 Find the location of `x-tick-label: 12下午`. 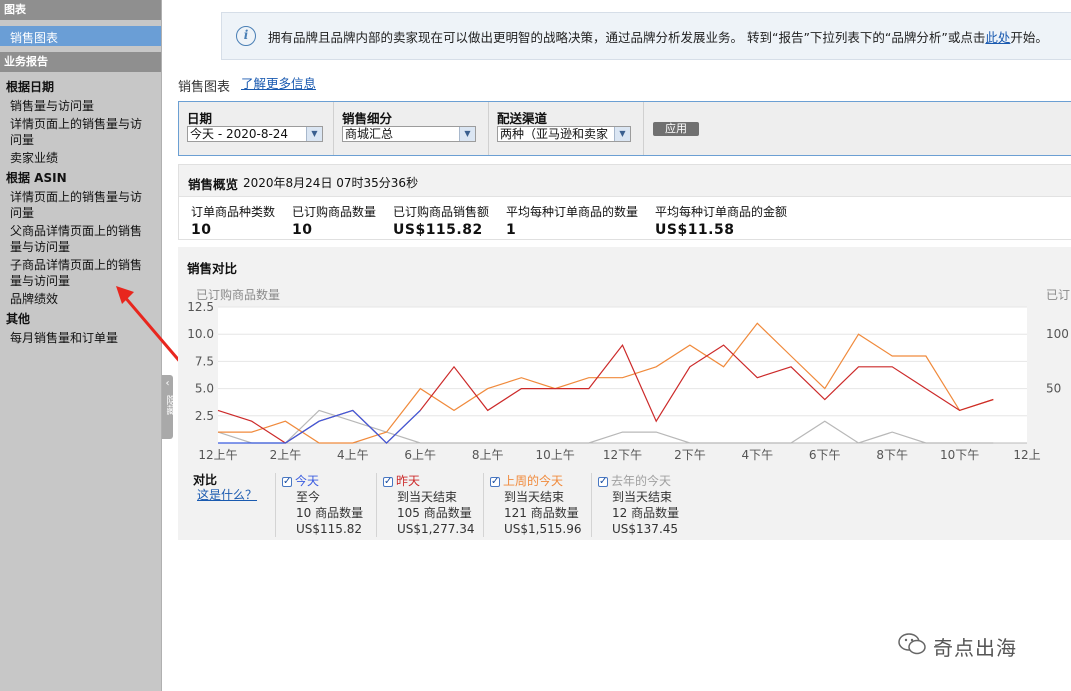

x-tick-label: 12下午 is located at coordinates (622, 455).